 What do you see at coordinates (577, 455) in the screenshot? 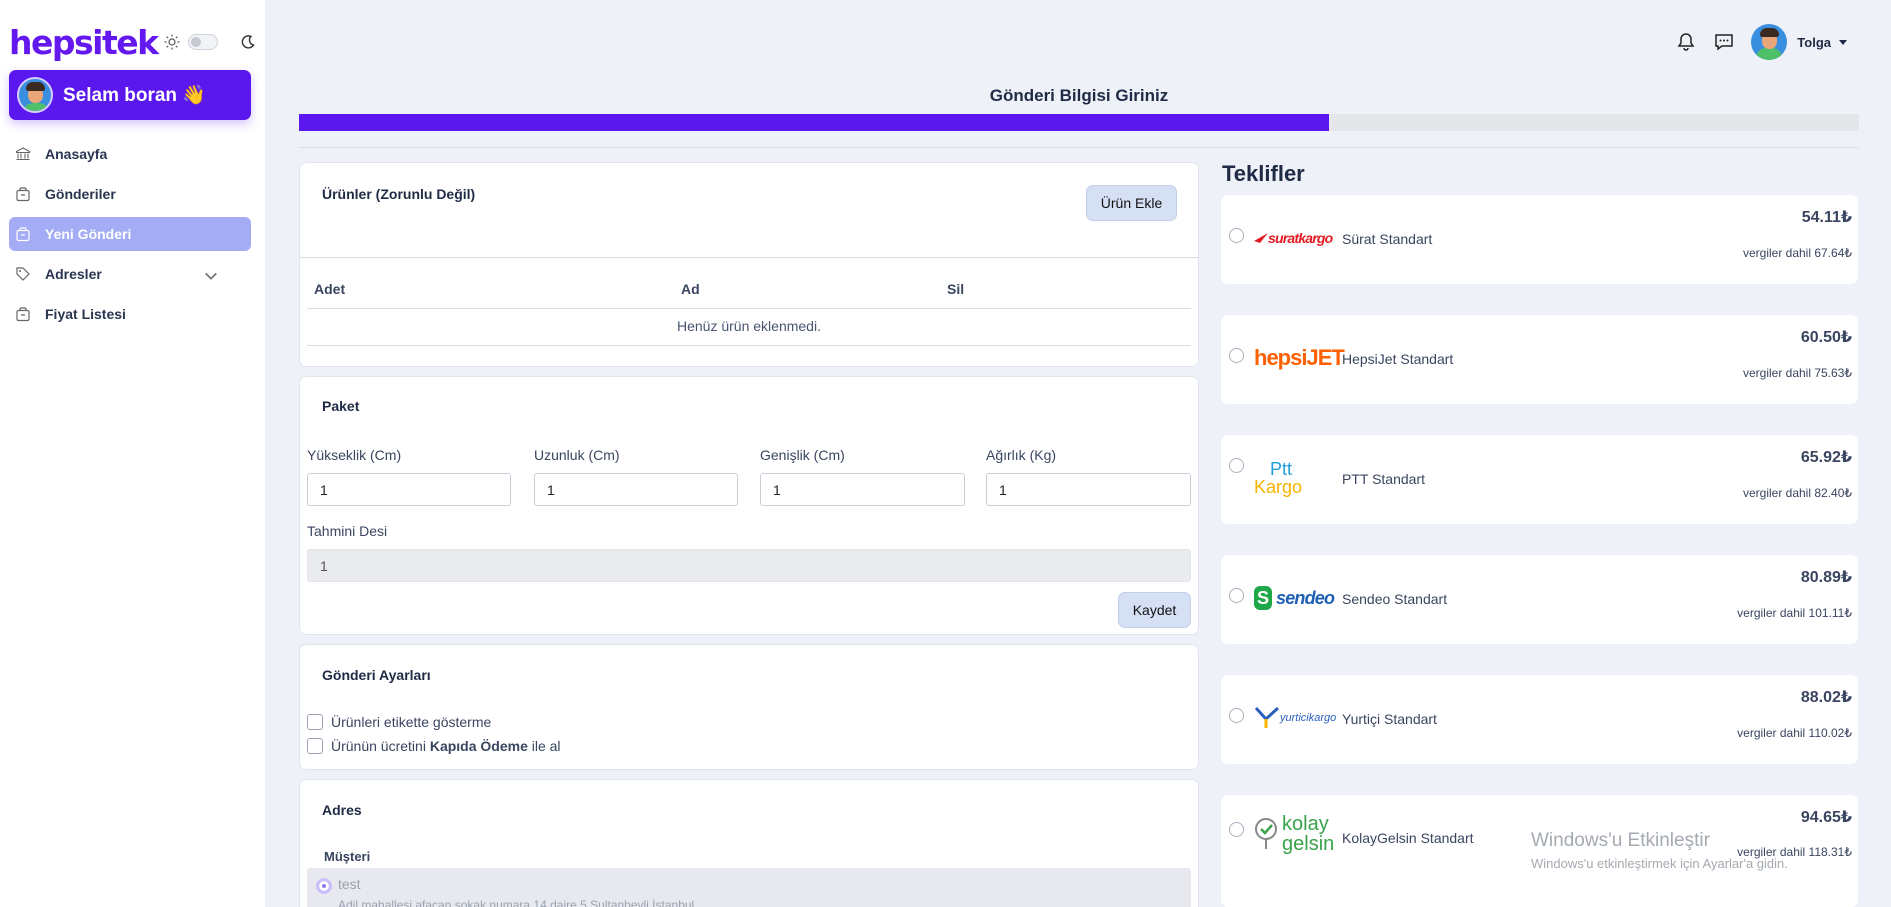
I see `length-label: Uzunluk (Cm)` at bounding box center [577, 455].